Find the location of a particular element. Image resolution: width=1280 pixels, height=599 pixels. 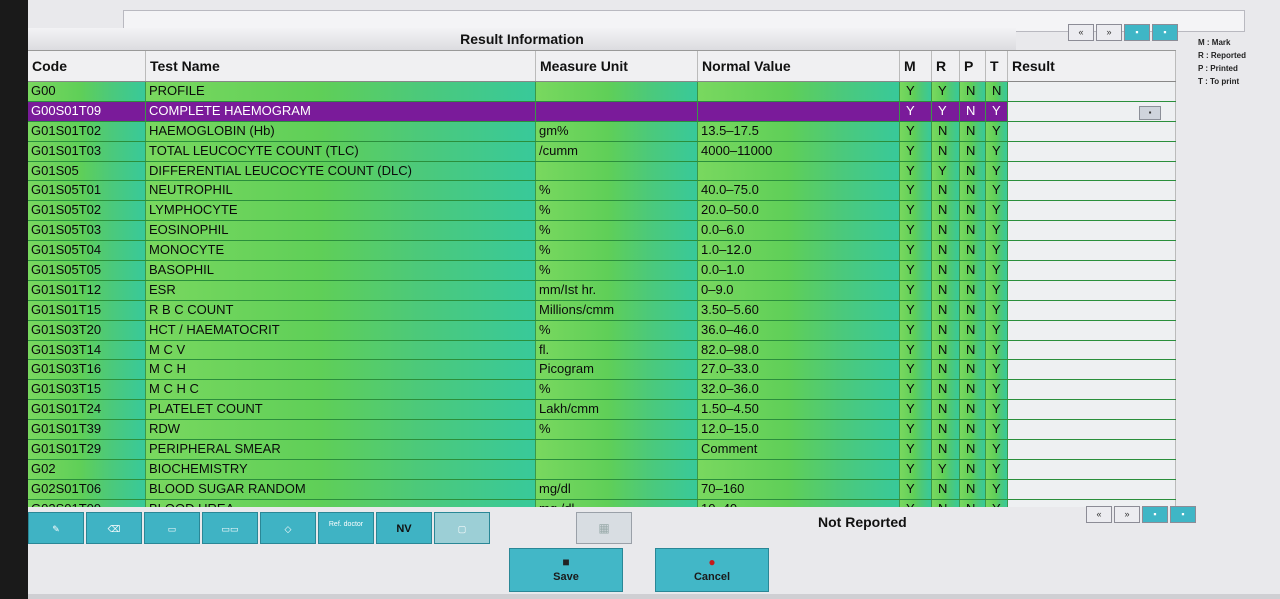

cell-test-name: M C H is located at coordinates (341, 370).